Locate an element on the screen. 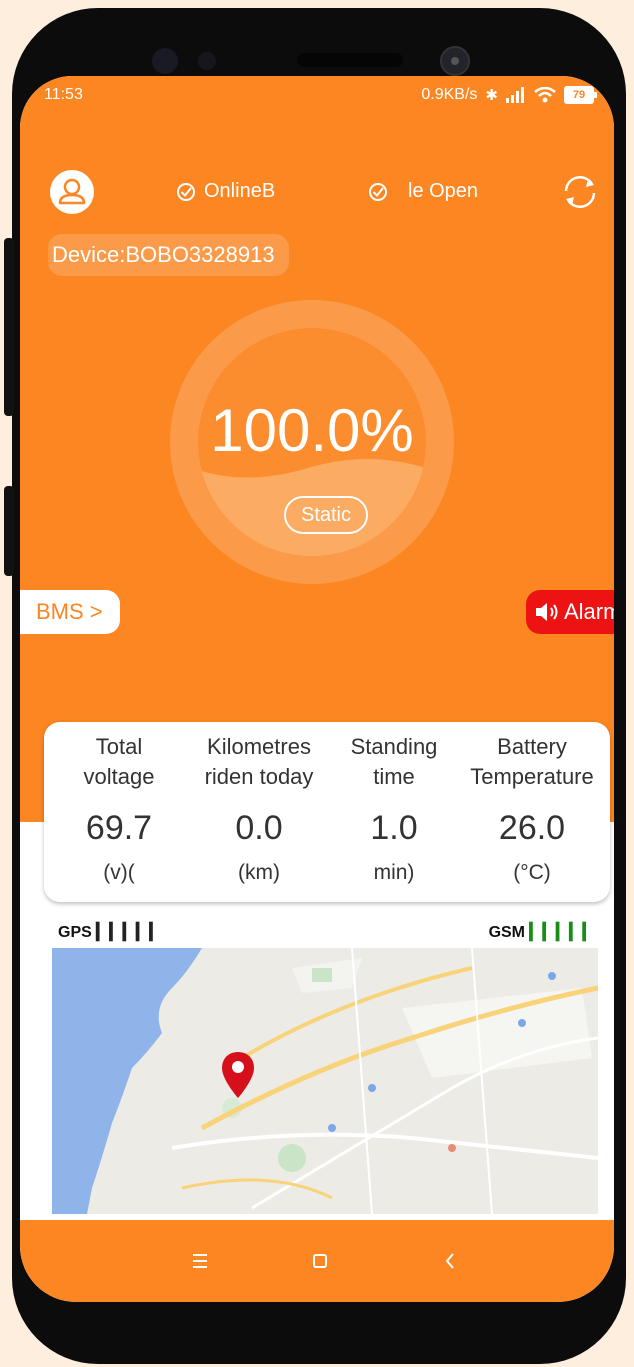 Image resolution: width=634 pixels, height=1367 pixels. open-status: le Open is located at coordinates (423, 191).